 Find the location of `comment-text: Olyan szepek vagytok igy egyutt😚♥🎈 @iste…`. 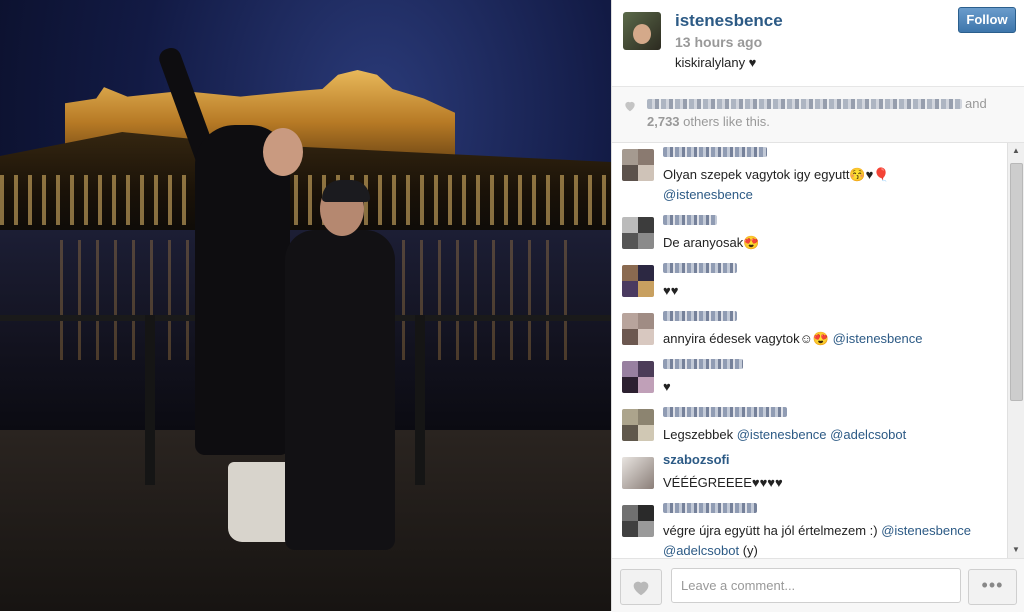

comment-text: Olyan szepek vagytok igy egyutt😚♥🎈 @iste… is located at coordinates (830, 185).